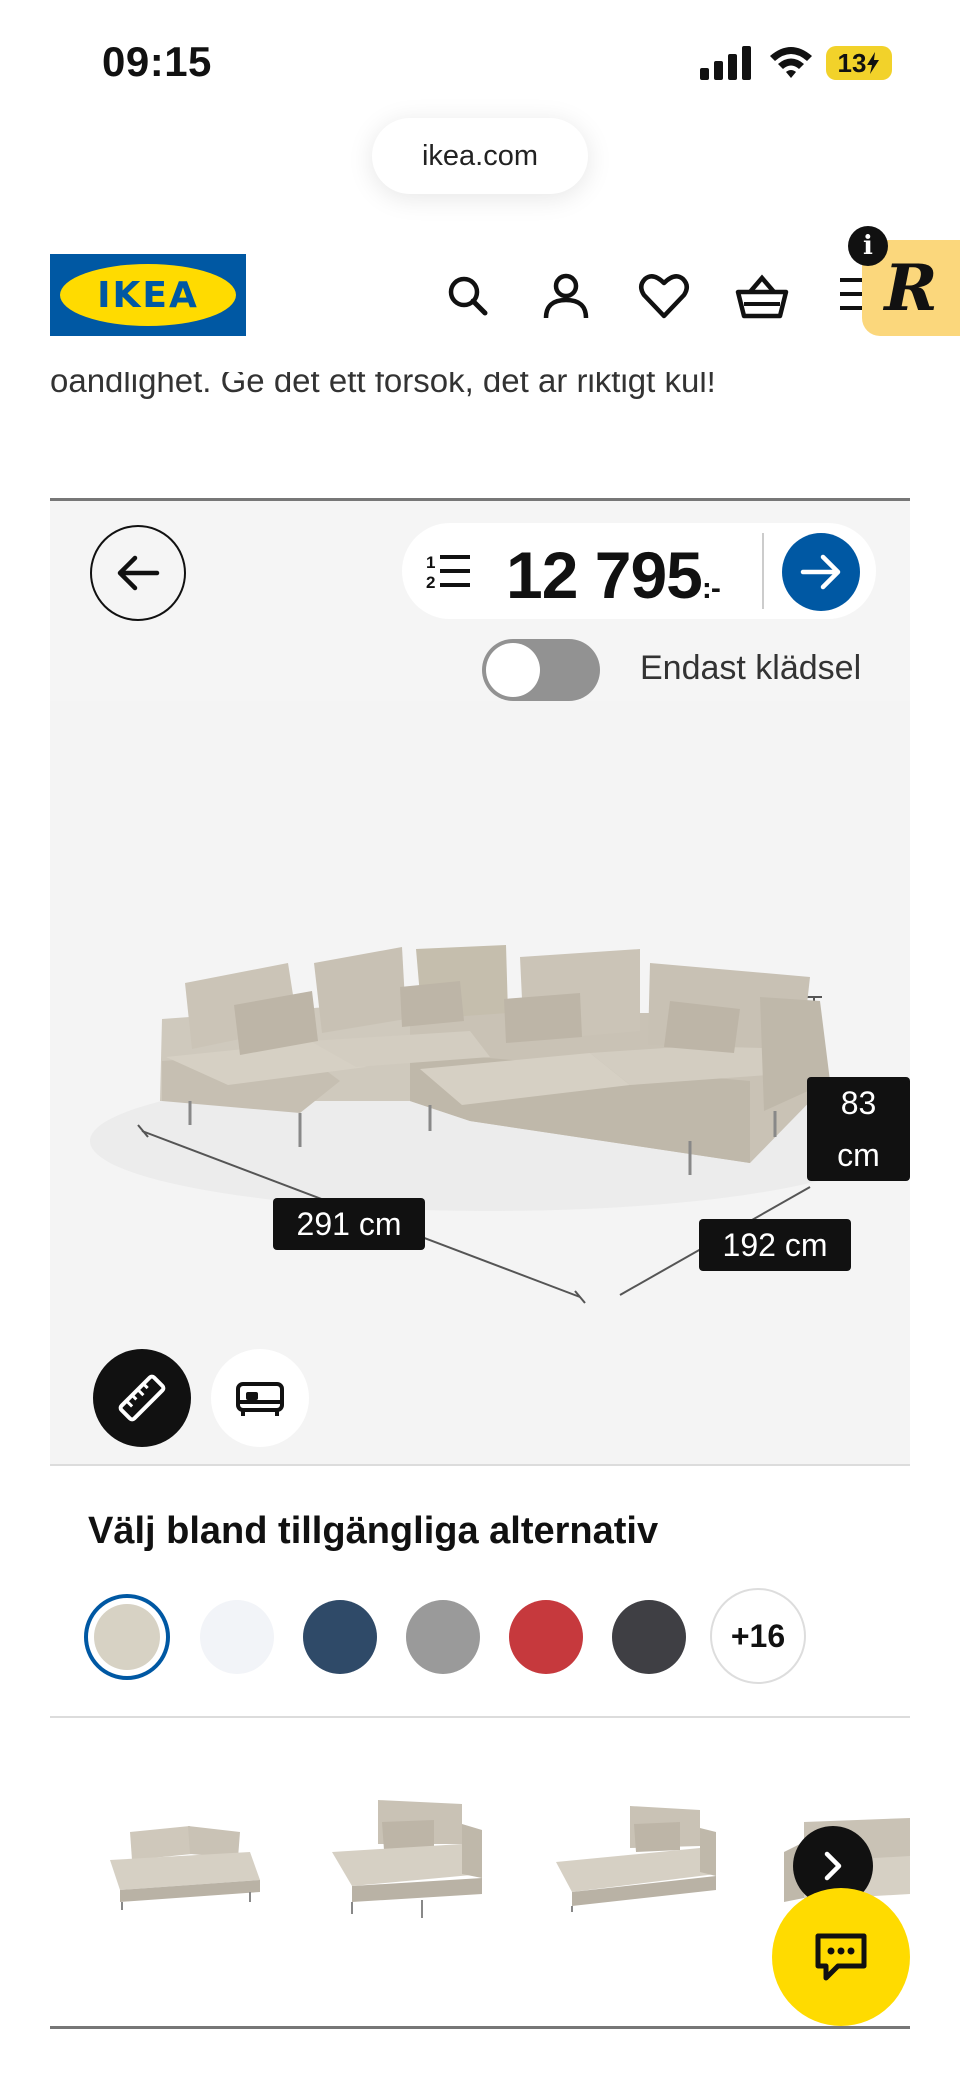 The width and height of the screenshot is (960, 2078). What do you see at coordinates (763, 571) in the screenshot?
I see `divider` at bounding box center [763, 571].